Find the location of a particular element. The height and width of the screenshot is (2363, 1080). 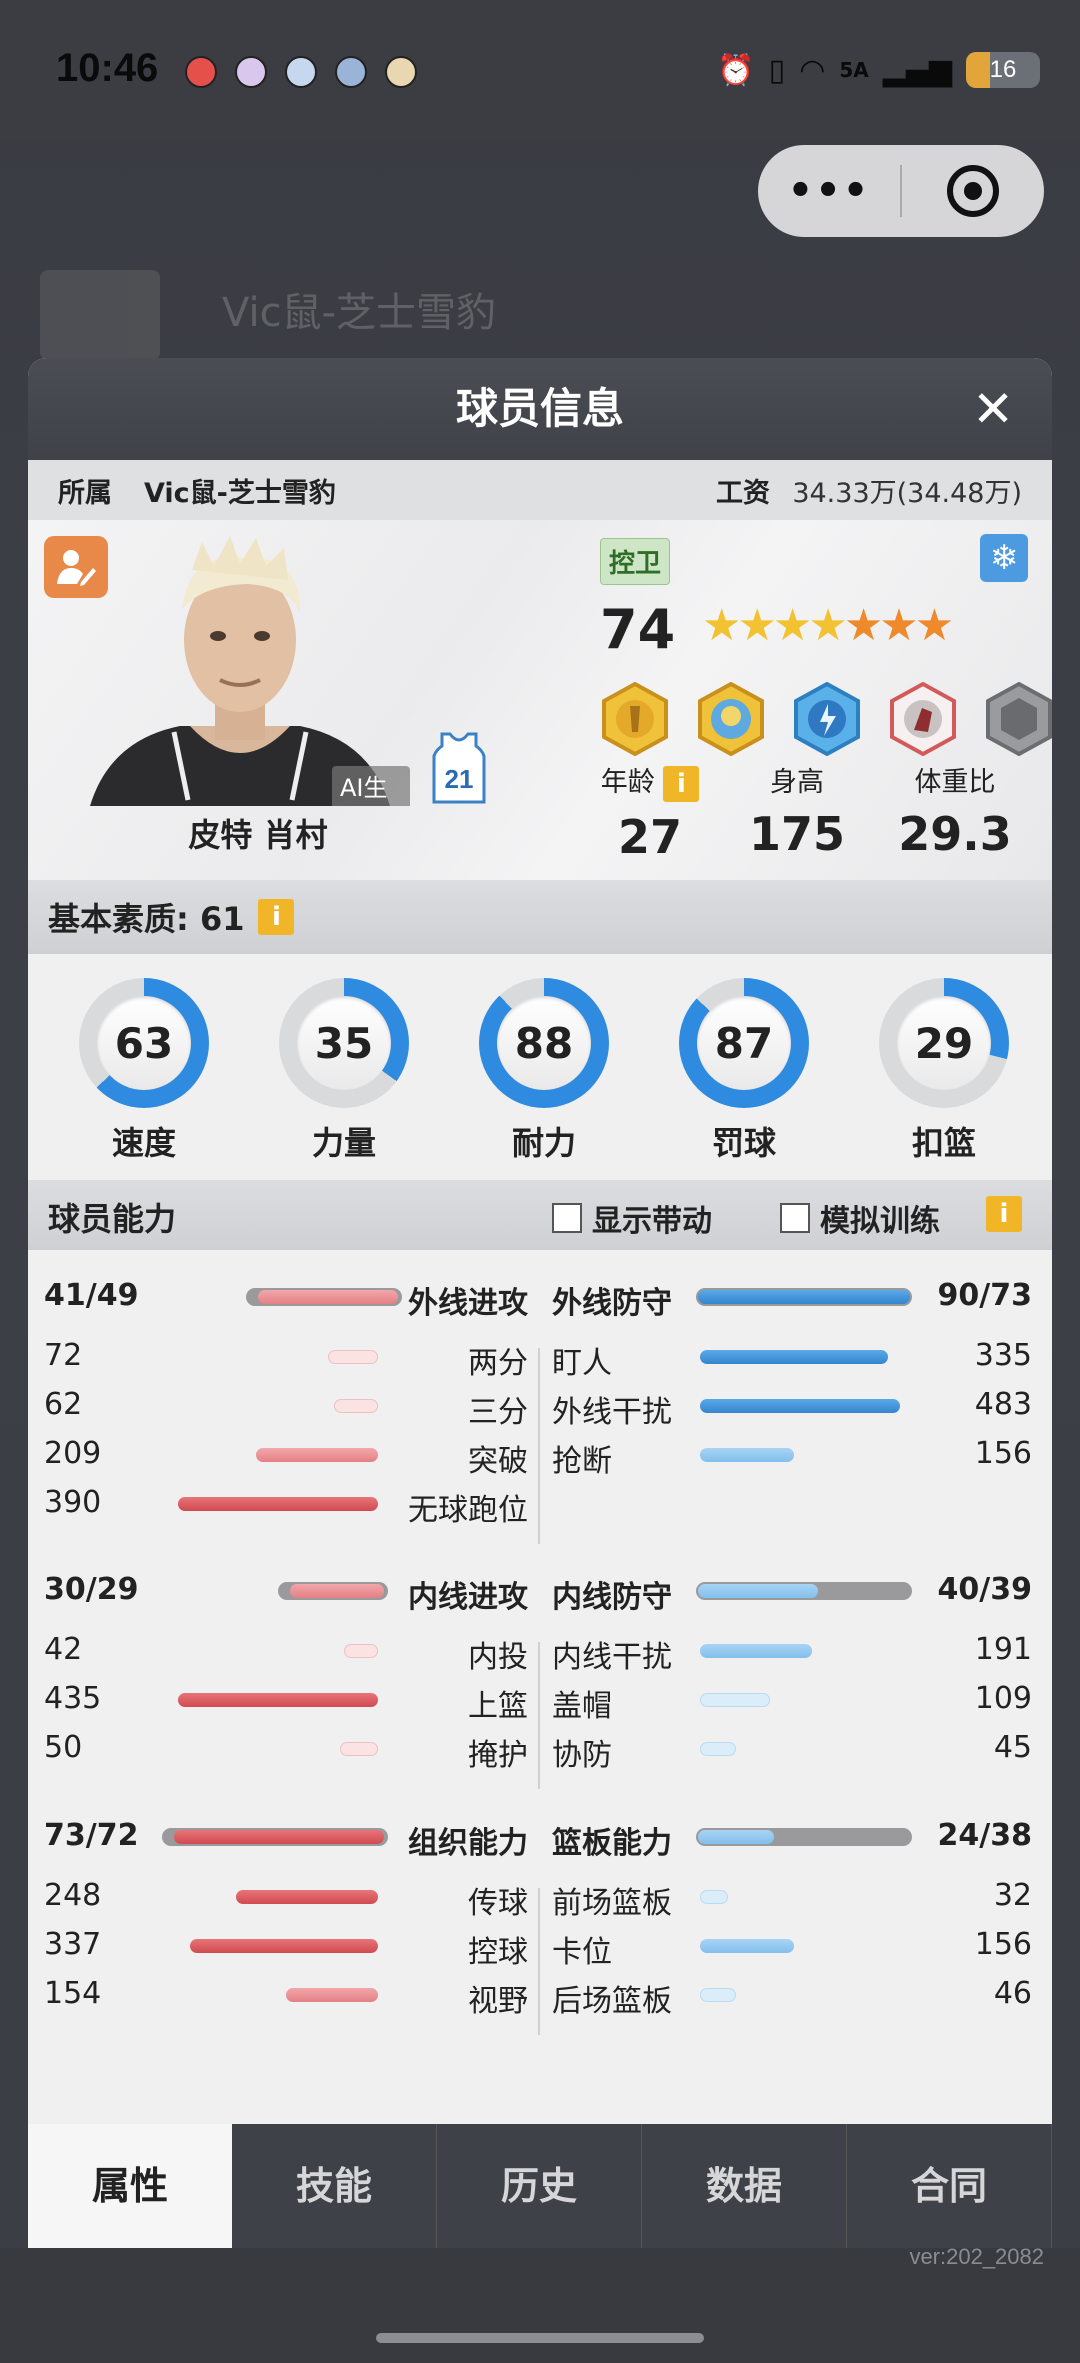

right-ability-value: 483 is located at coordinates (1003, 1404).